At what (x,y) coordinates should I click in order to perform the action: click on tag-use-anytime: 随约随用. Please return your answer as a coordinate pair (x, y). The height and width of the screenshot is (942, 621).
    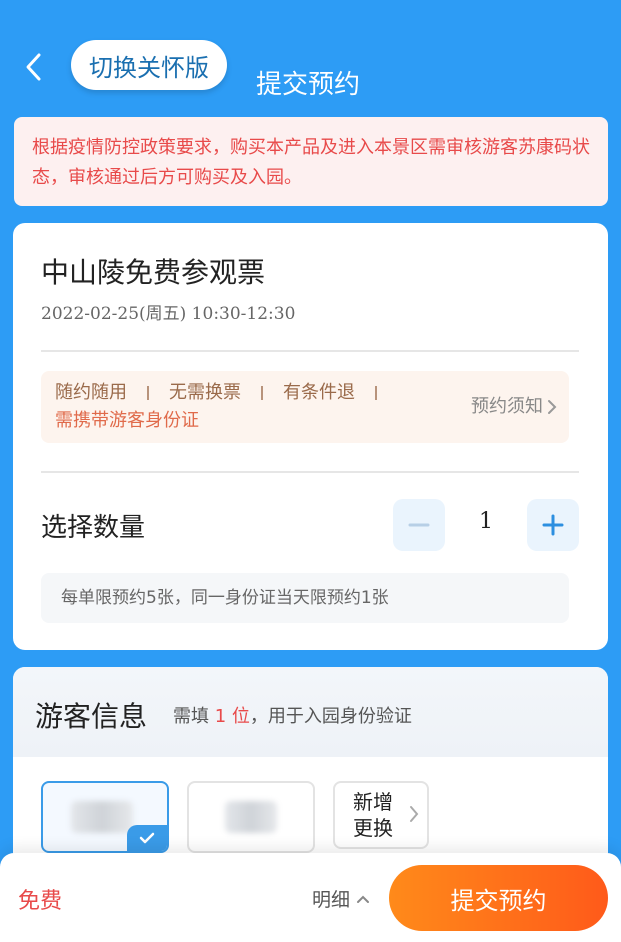
    Looking at the image, I should click on (91, 392).